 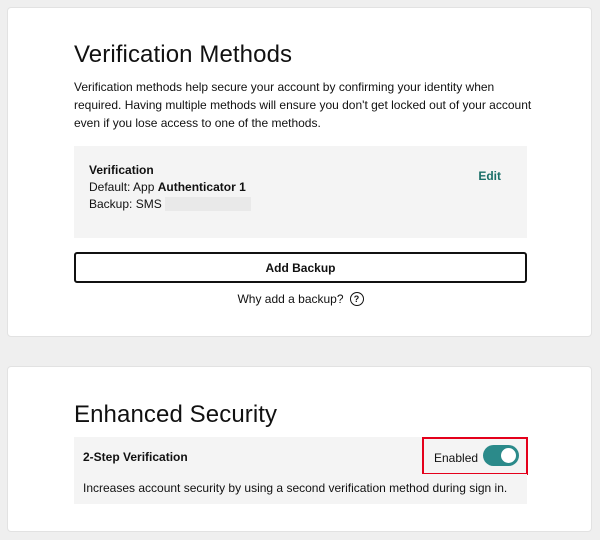 I want to click on why-backup-row: Why add a backup? ?, so click(x=300, y=299).